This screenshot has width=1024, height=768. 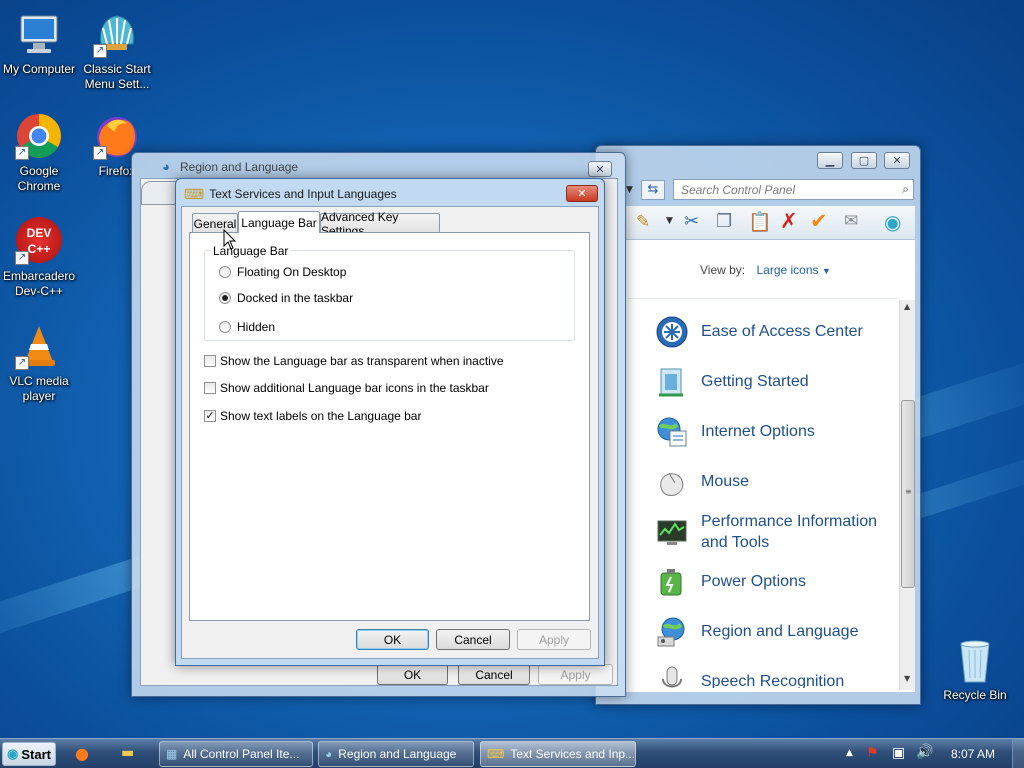 What do you see at coordinates (672, 432) in the screenshot?
I see `internet-options-icon` at bounding box center [672, 432].